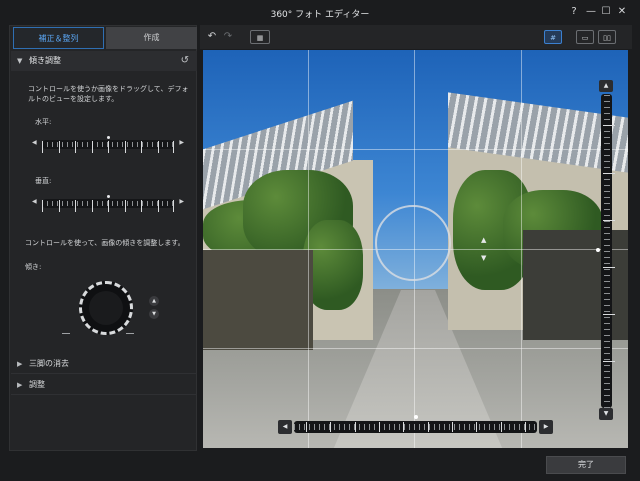 This screenshot has height=481, width=640. Describe the element at coordinates (108, 196) in the screenshot. I see `vertical-slider-thumb` at that location.